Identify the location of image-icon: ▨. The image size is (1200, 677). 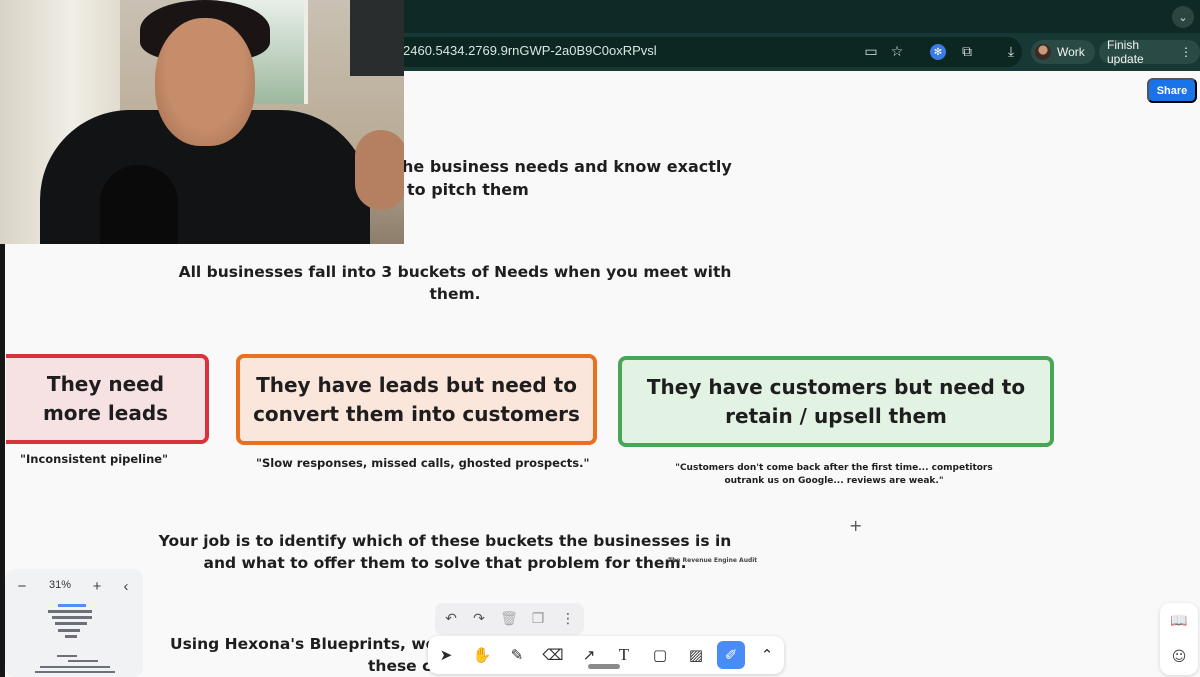
(696, 655).